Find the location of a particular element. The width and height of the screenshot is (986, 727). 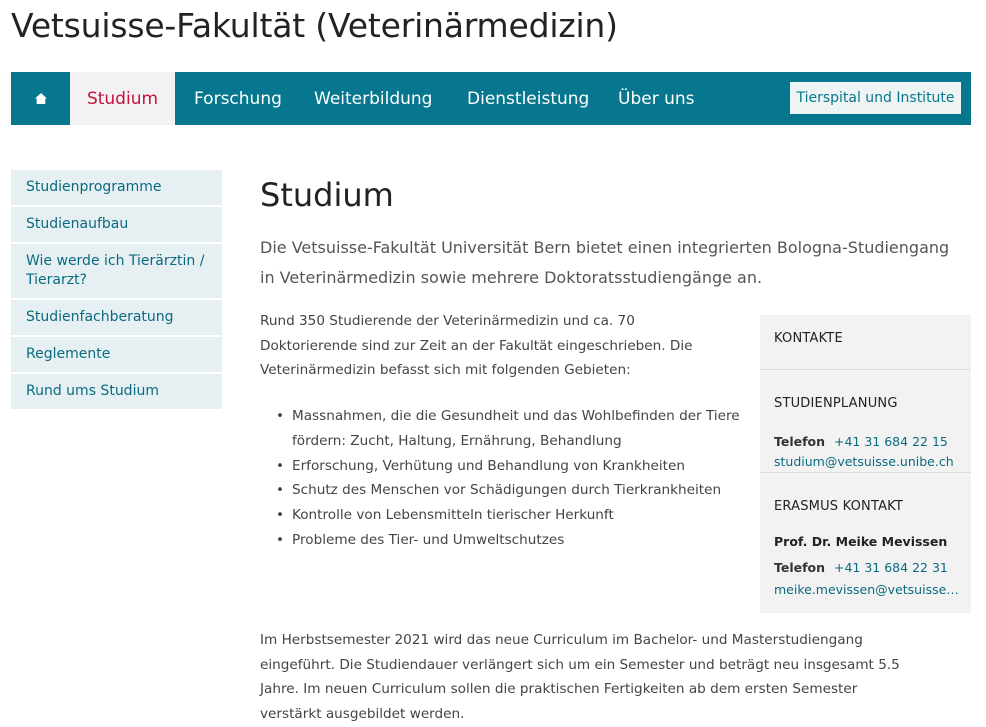

page-title: Studium is located at coordinates (327, 195).